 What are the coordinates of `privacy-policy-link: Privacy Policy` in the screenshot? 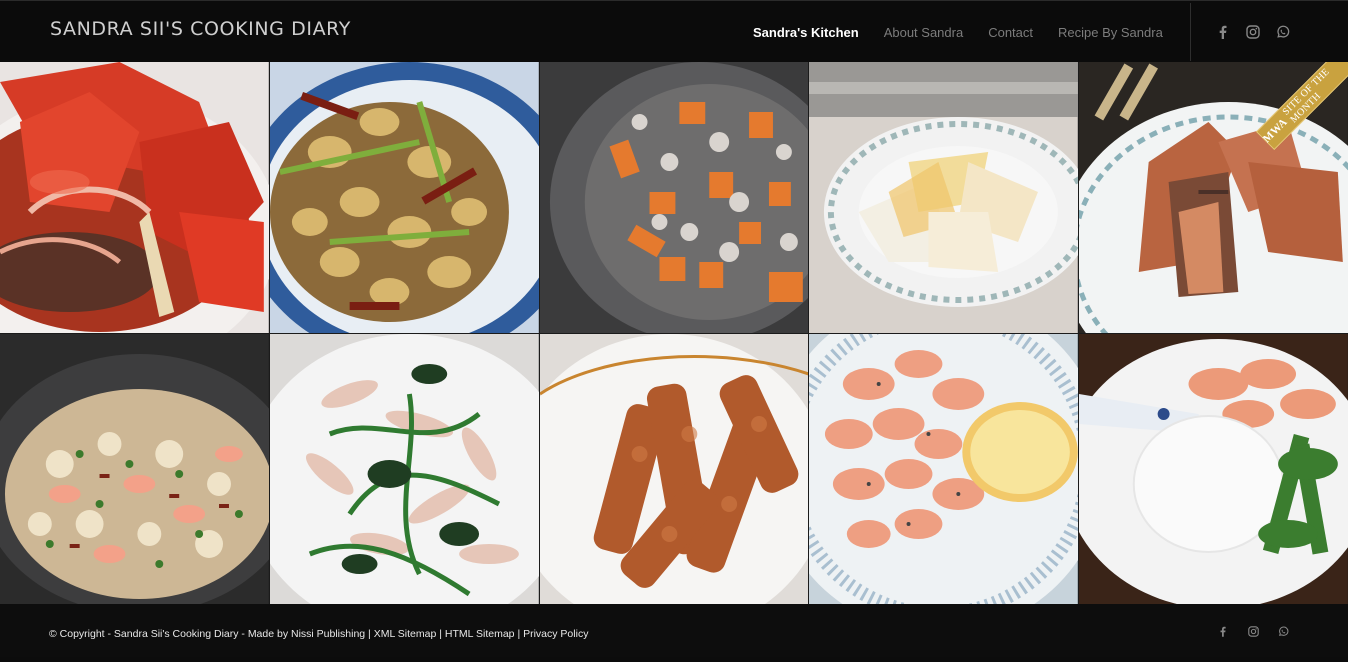 It's located at (555, 634).